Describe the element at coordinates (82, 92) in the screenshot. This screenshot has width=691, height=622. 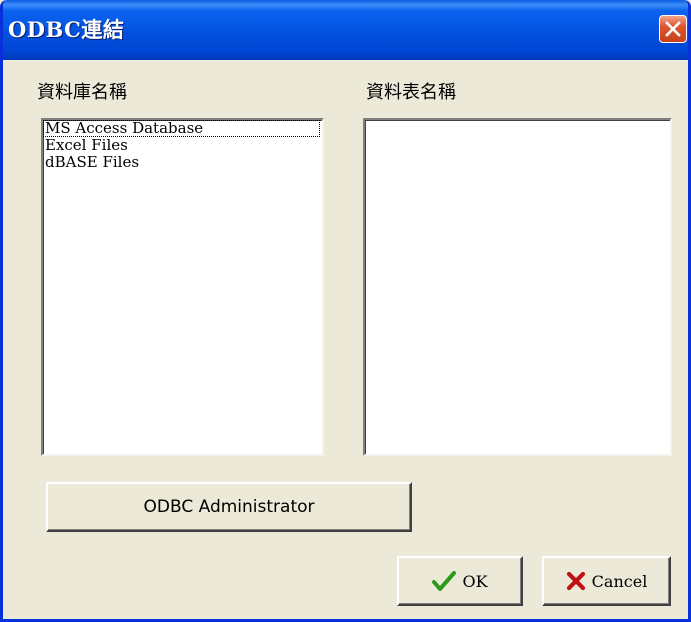
I see `database-name-label: 資料庫名稱` at that location.